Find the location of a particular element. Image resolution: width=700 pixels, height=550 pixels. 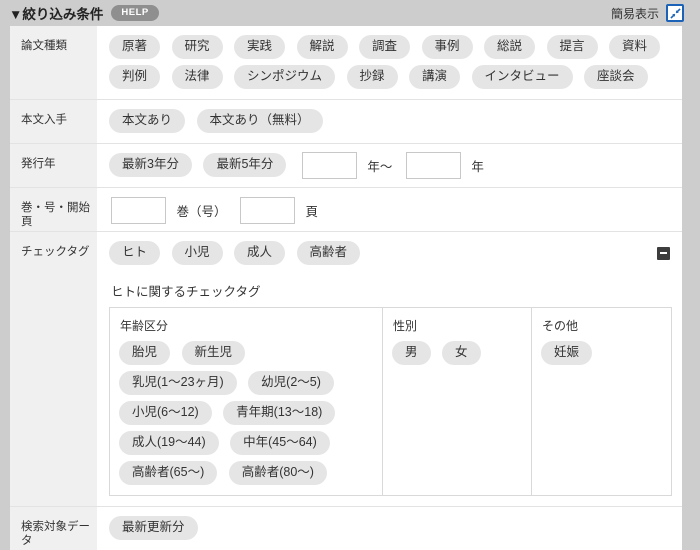

filter-pill: 成人(19～44) is located at coordinates (169, 443).